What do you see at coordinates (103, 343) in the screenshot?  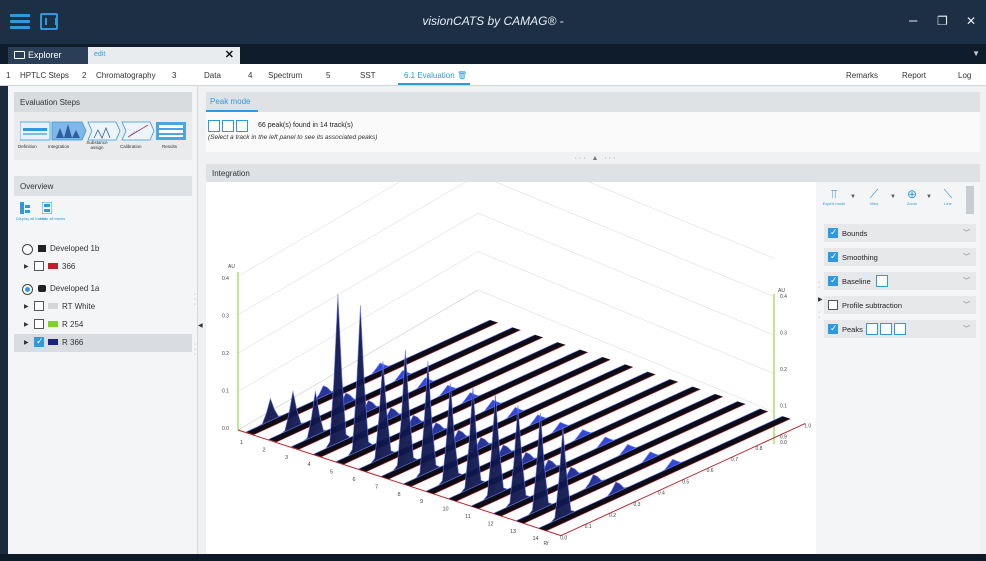 I see `track-item-r366: ▶ R 366` at bounding box center [103, 343].